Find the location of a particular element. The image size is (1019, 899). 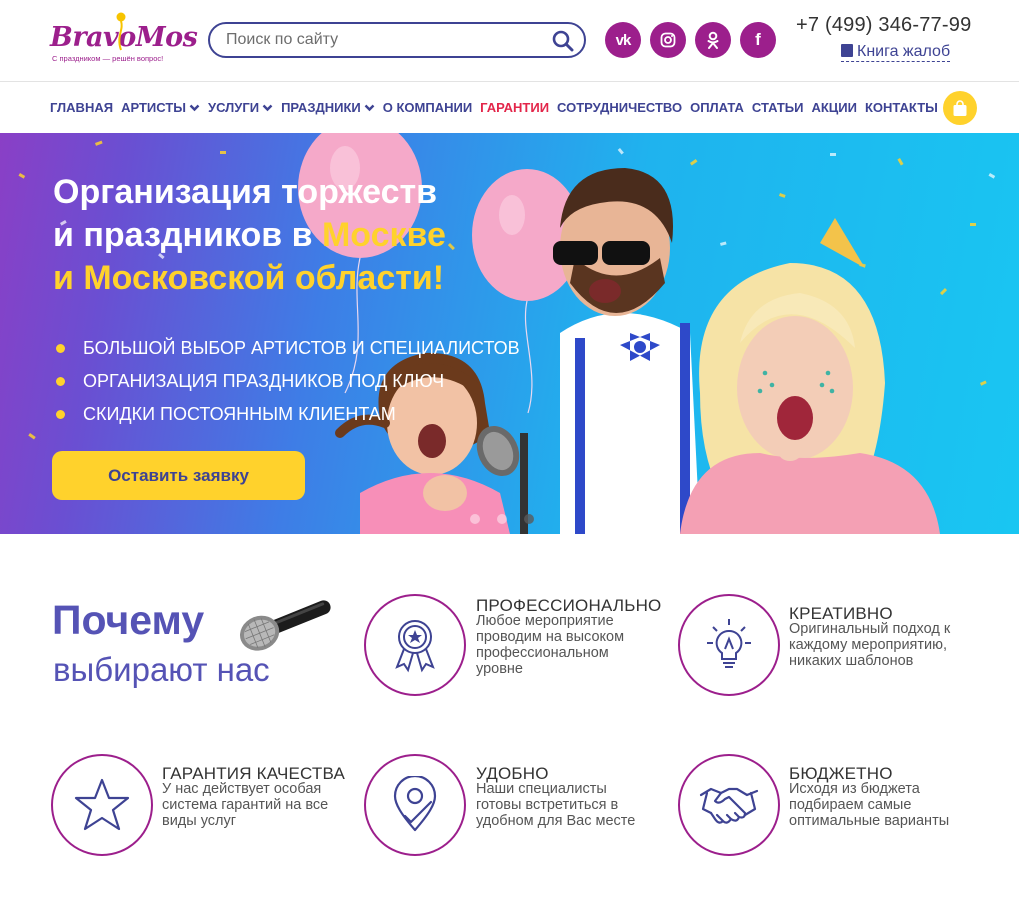

nav-item: УСЛУГИ is located at coordinates (240, 107).